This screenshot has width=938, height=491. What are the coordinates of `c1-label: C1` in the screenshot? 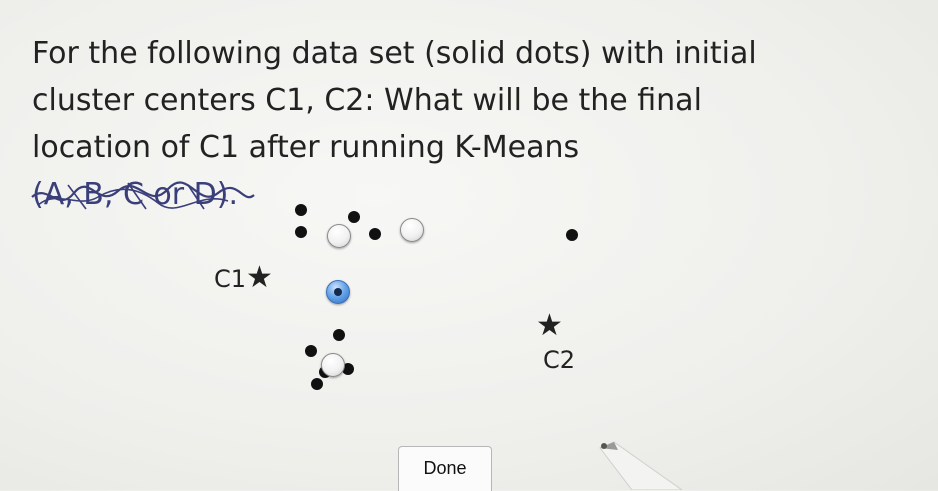 It's located at (230, 279).